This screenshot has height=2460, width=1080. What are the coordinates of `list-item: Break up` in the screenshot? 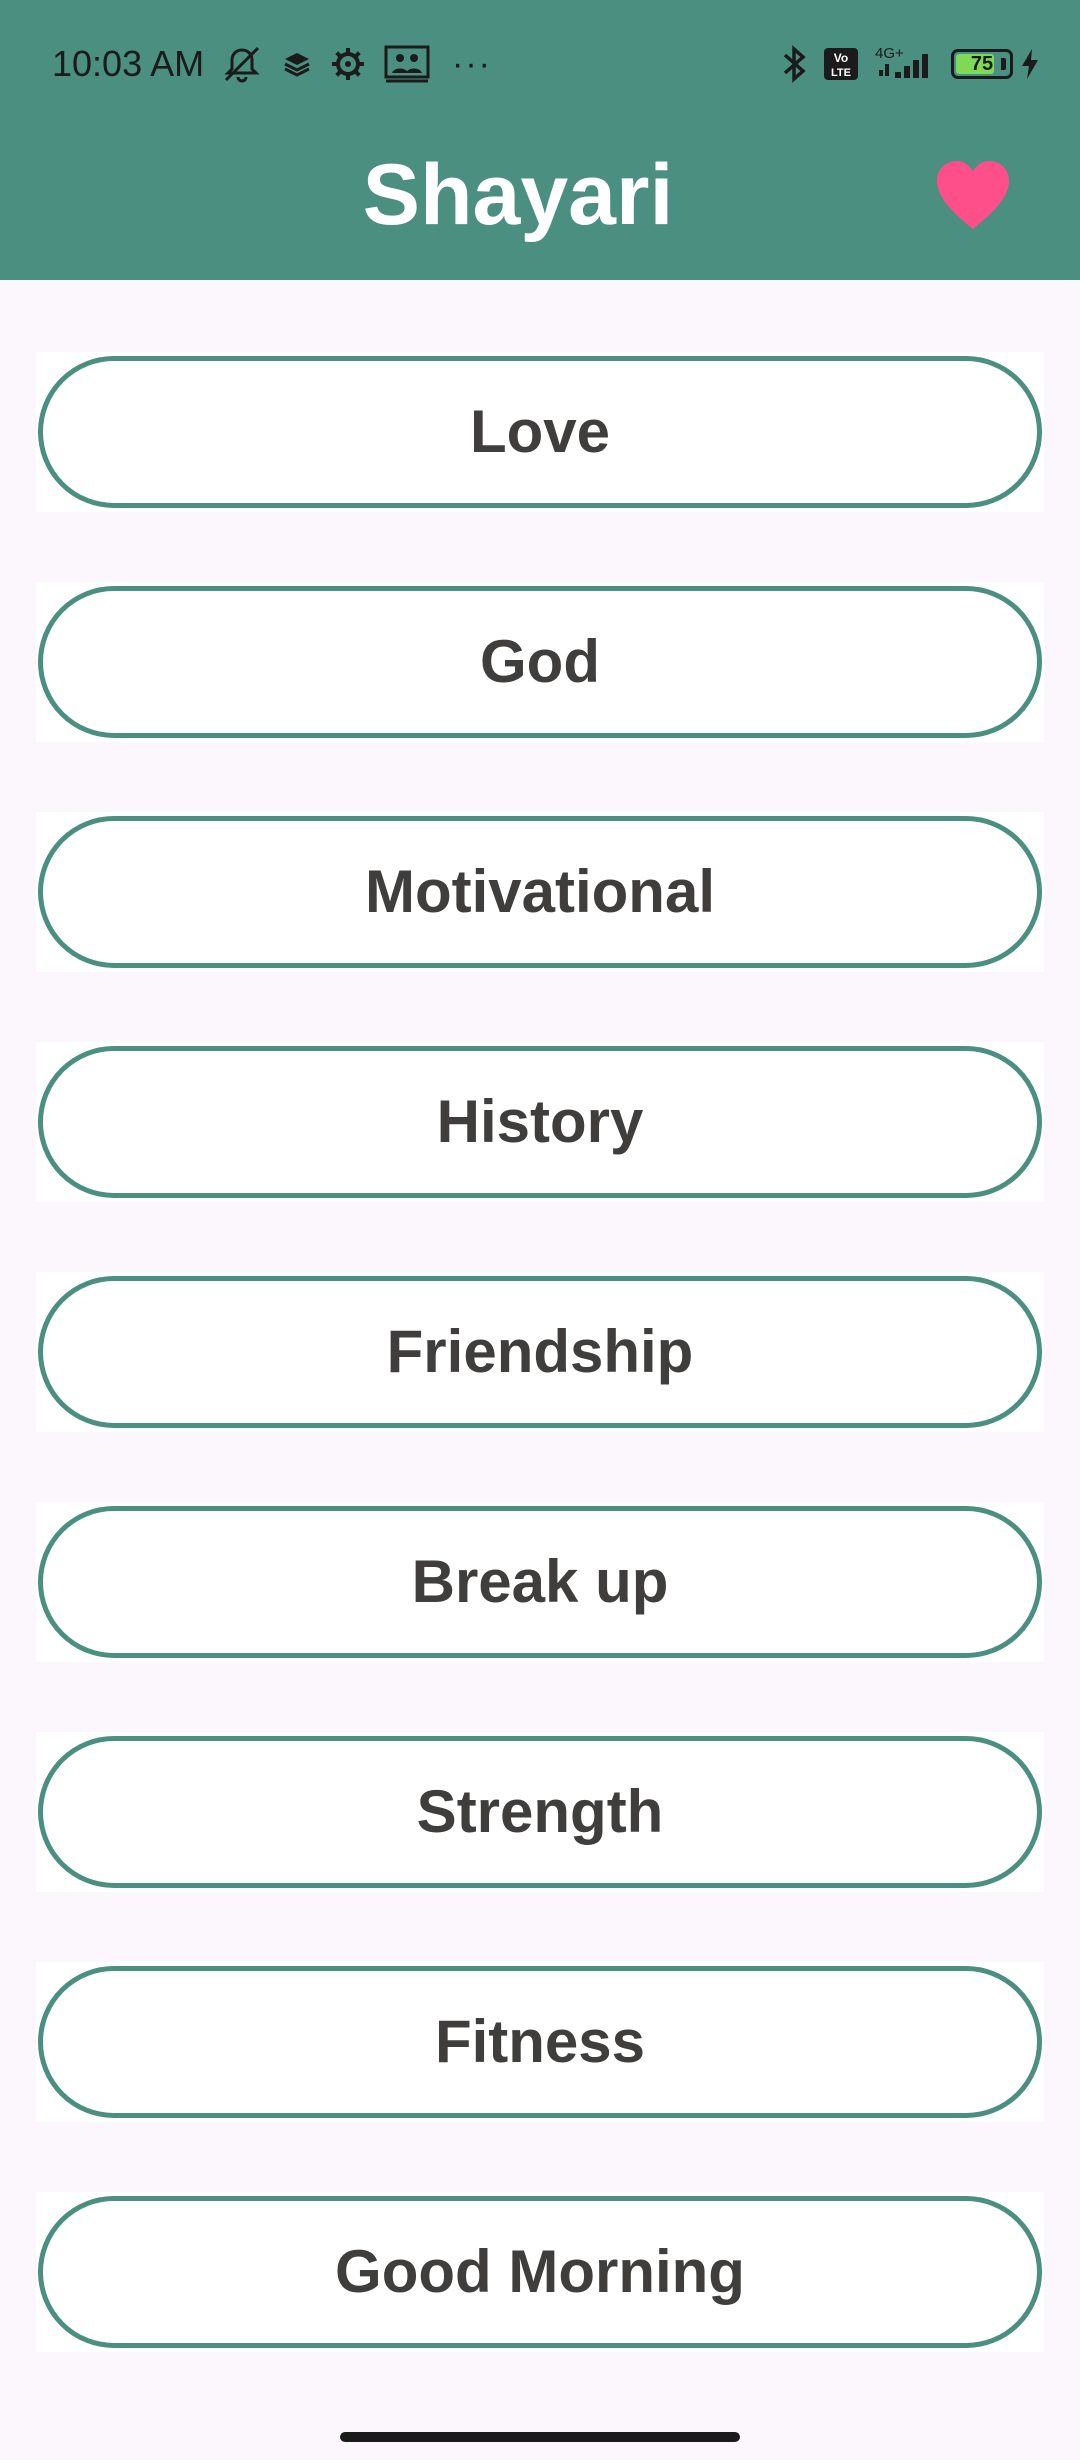 It's located at (540, 1582).